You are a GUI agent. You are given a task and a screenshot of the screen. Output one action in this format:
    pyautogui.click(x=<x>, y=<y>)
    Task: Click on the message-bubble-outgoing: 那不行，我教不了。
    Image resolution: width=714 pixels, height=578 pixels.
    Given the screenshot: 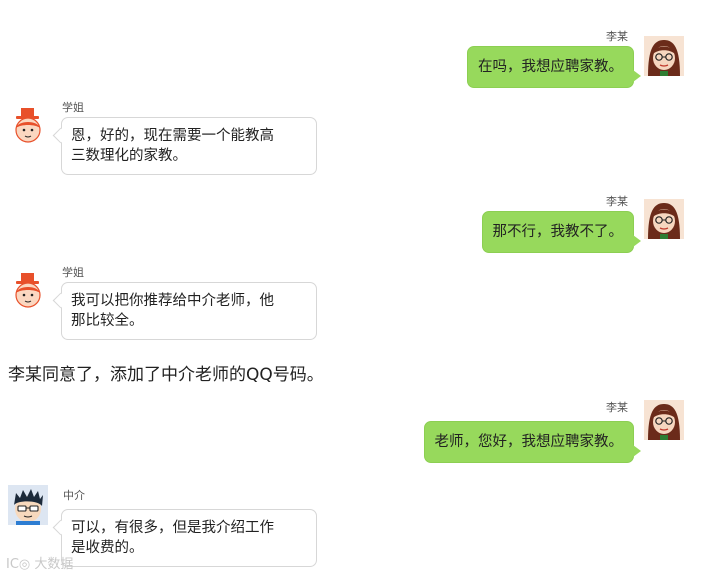 What is the action you would take?
    pyautogui.click(x=561, y=232)
    